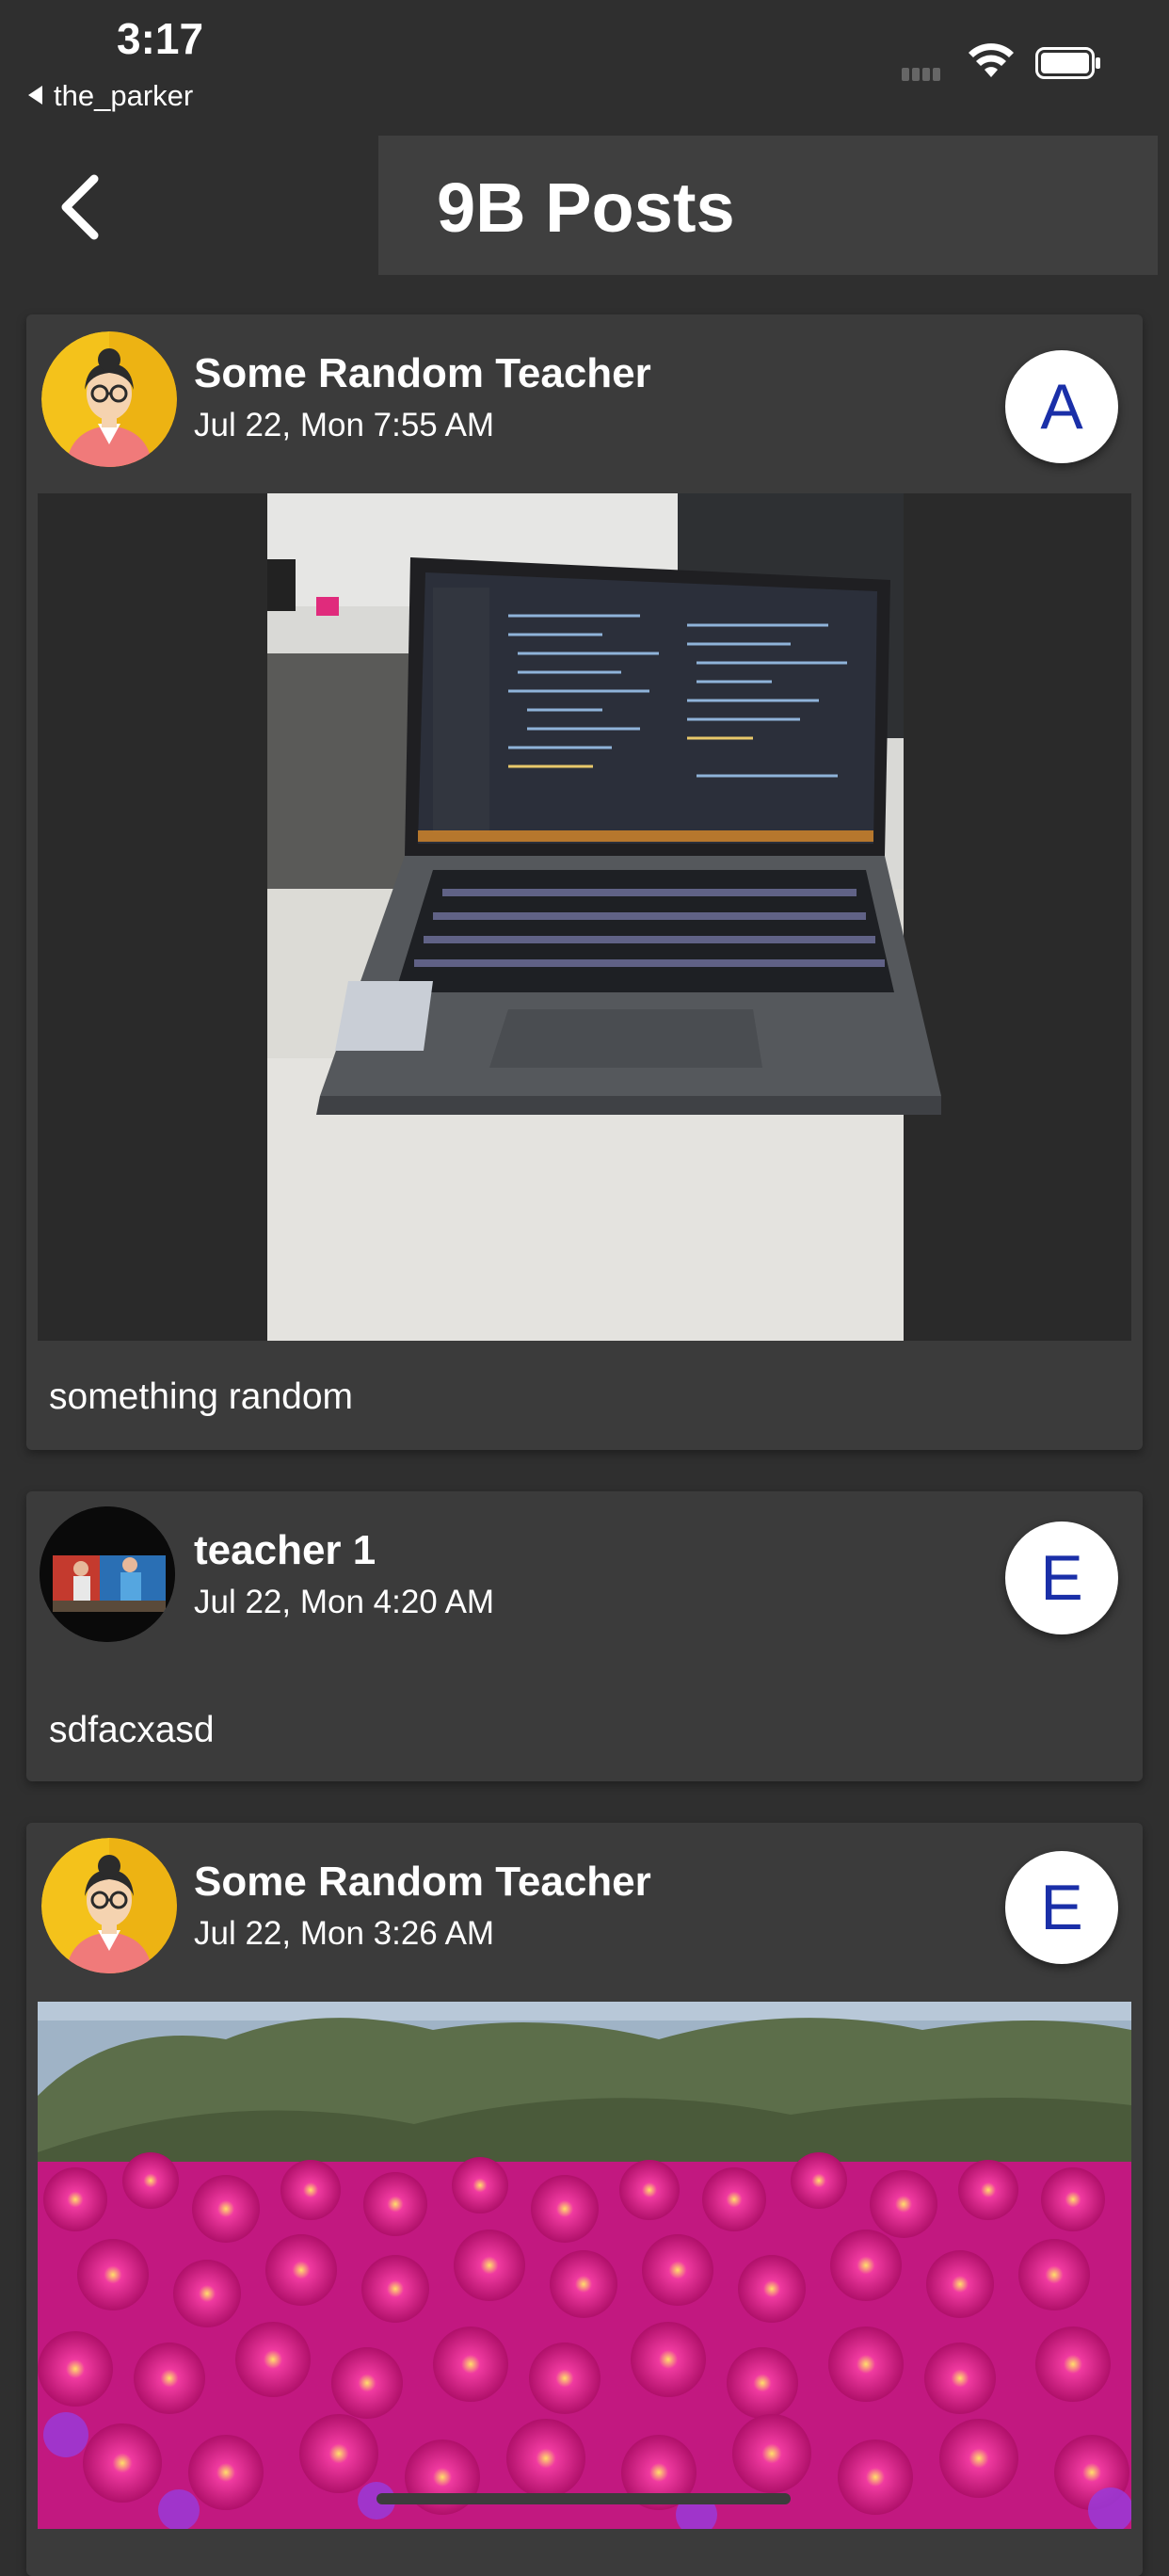  Describe the element at coordinates (124, 95) in the screenshot. I see `back-app-label: the_parker` at that location.